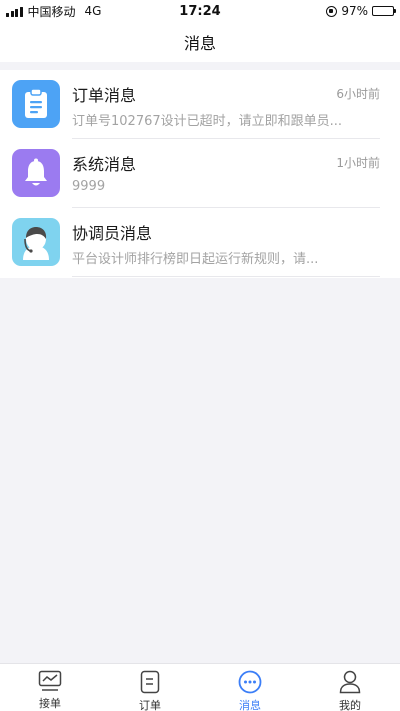  What do you see at coordinates (325, 11) in the screenshot?
I see `status-right: 97%` at bounding box center [325, 11].